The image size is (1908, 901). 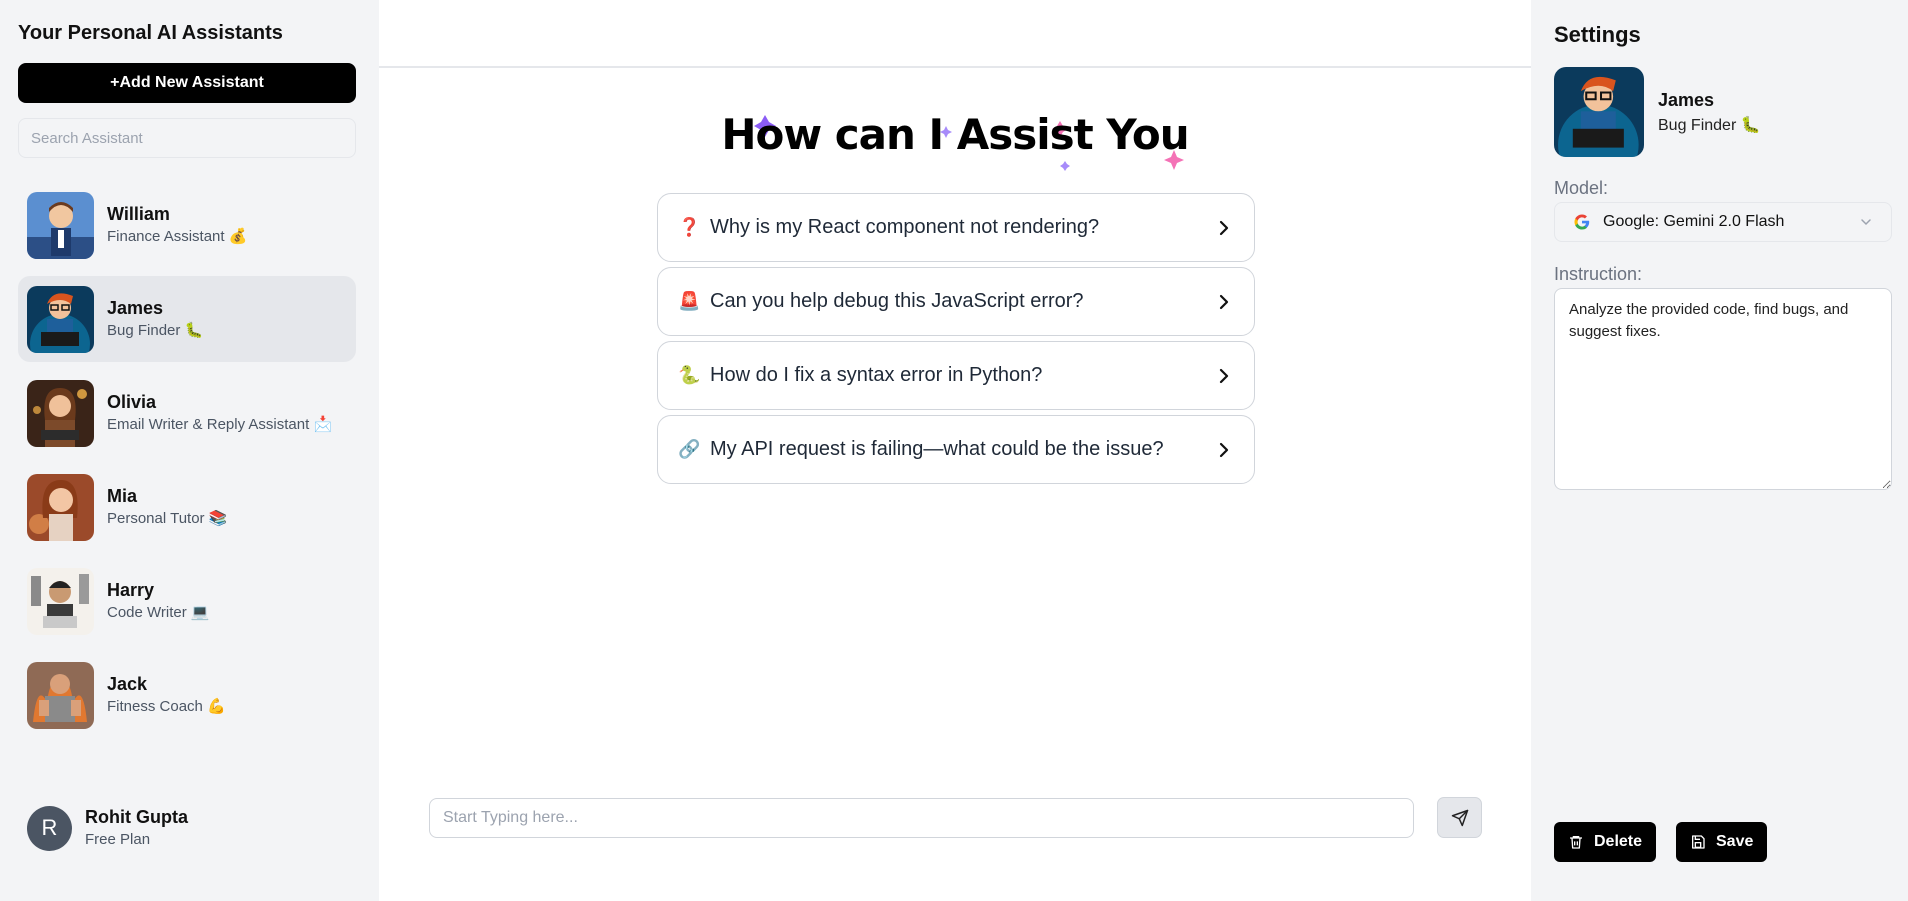 What do you see at coordinates (138, 214) in the screenshot?
I see `assistant-name: William` at bounding box center [138, 214].